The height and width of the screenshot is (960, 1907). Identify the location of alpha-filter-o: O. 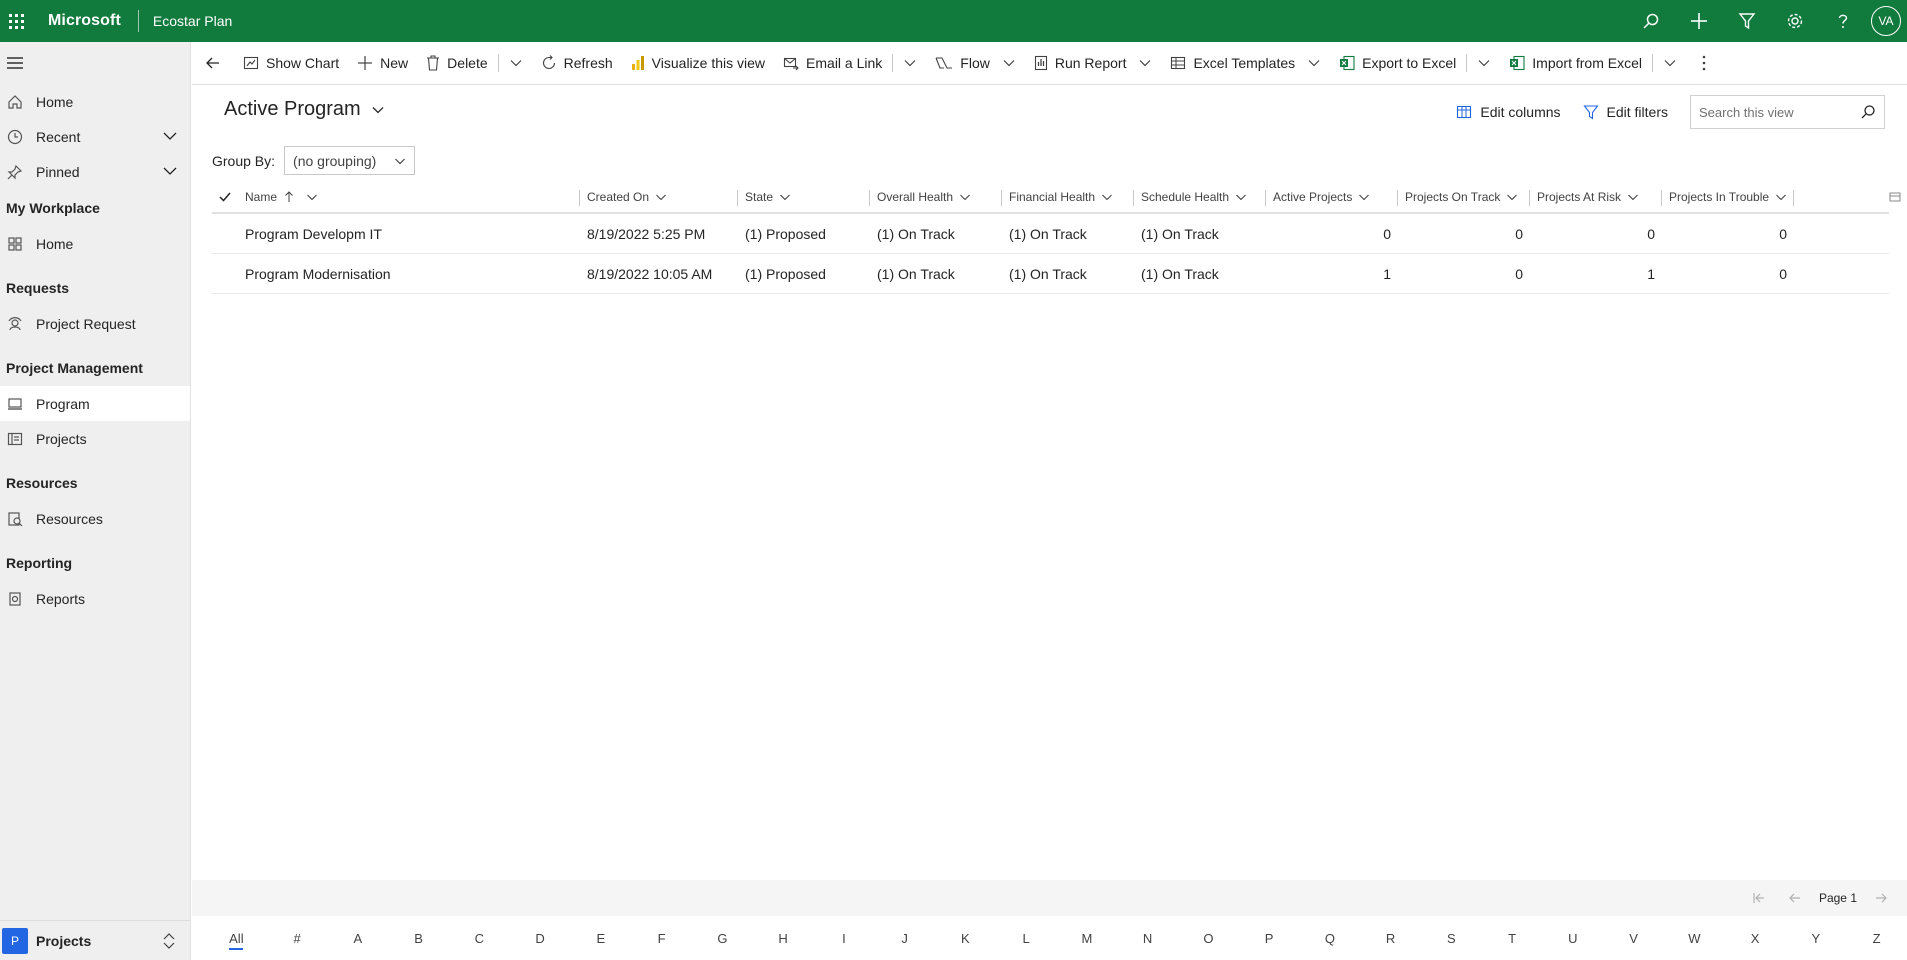
(1208, 938).